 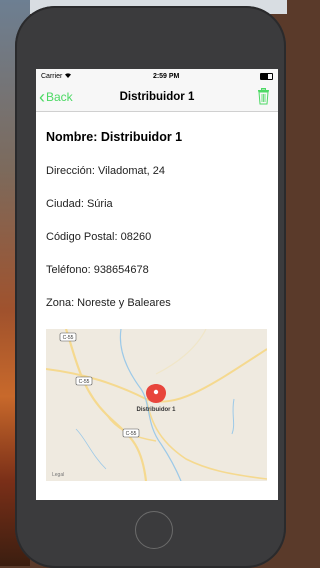 What do you see at coordinates (157, 270) in the screenshot?
I see `phone-field: Teléfono: 938654678` at bounding box center [157, 270].